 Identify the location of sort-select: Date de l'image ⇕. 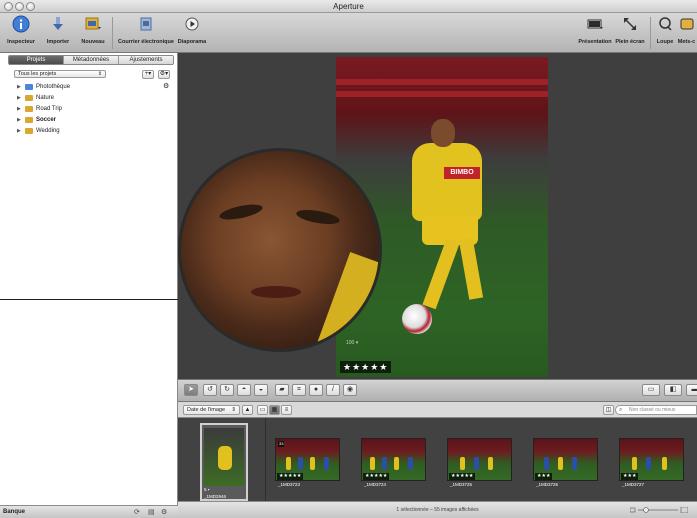
(211, 410).